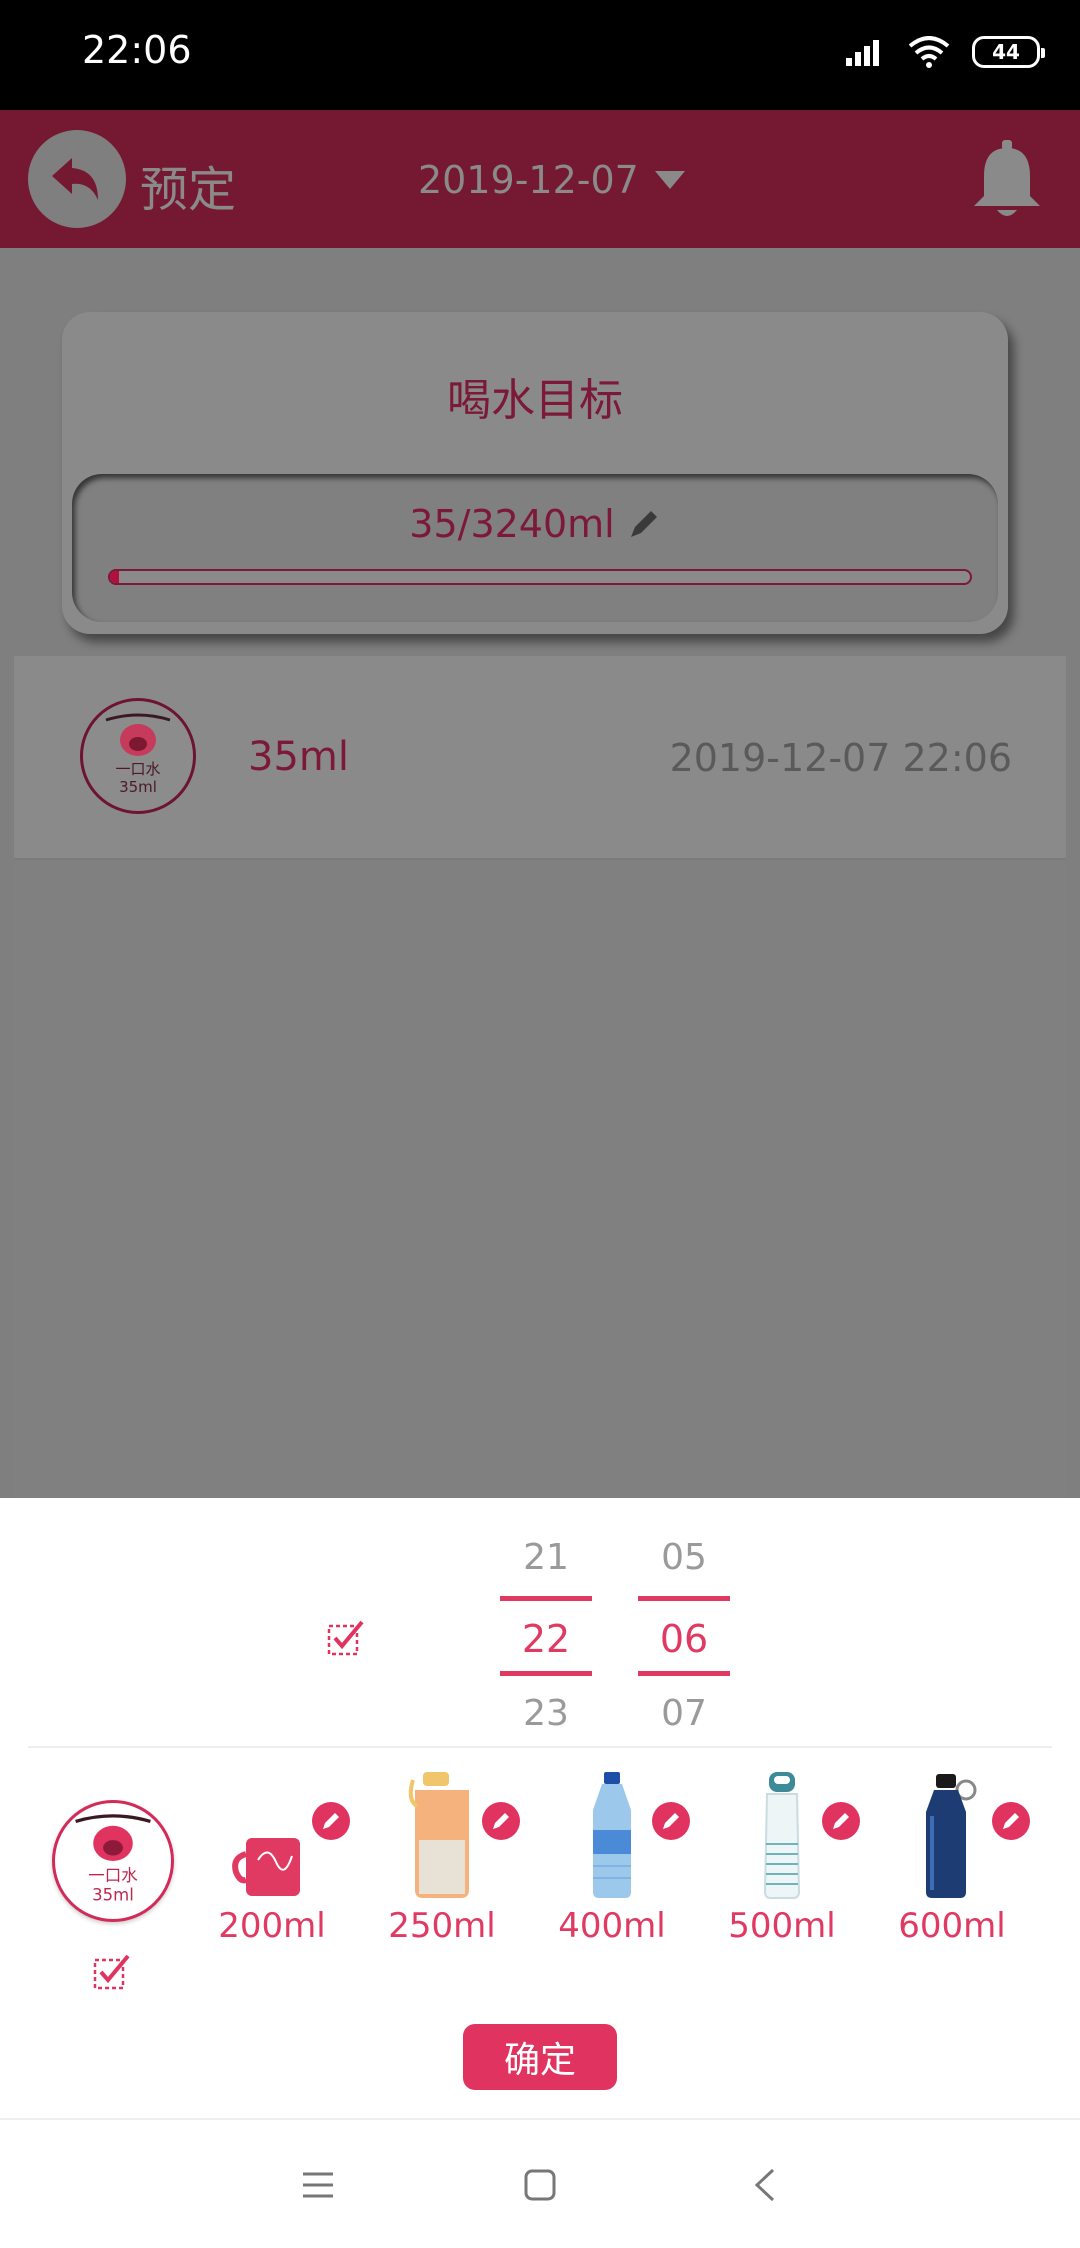  What do you see at coordinates (137, 50) in the screenshot?
I see `status-time: 22:06` at bounding box center [137, 50].